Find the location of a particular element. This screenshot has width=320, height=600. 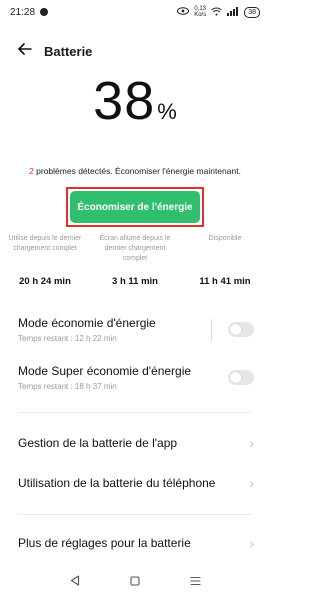

page-title: Batterie is located at coordinates (68, 51).